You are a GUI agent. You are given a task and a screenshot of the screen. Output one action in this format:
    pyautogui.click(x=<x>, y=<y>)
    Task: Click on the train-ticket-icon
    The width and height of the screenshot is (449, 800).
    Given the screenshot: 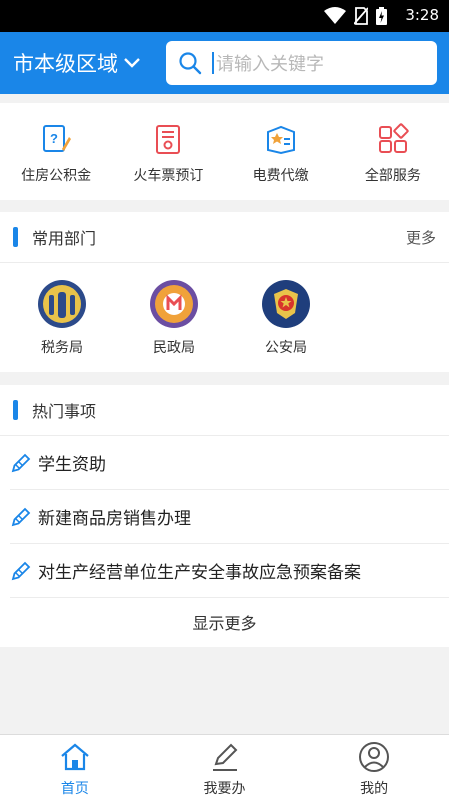 What is the action you would take?
    pyautogui.click(x=168, y=139)
    